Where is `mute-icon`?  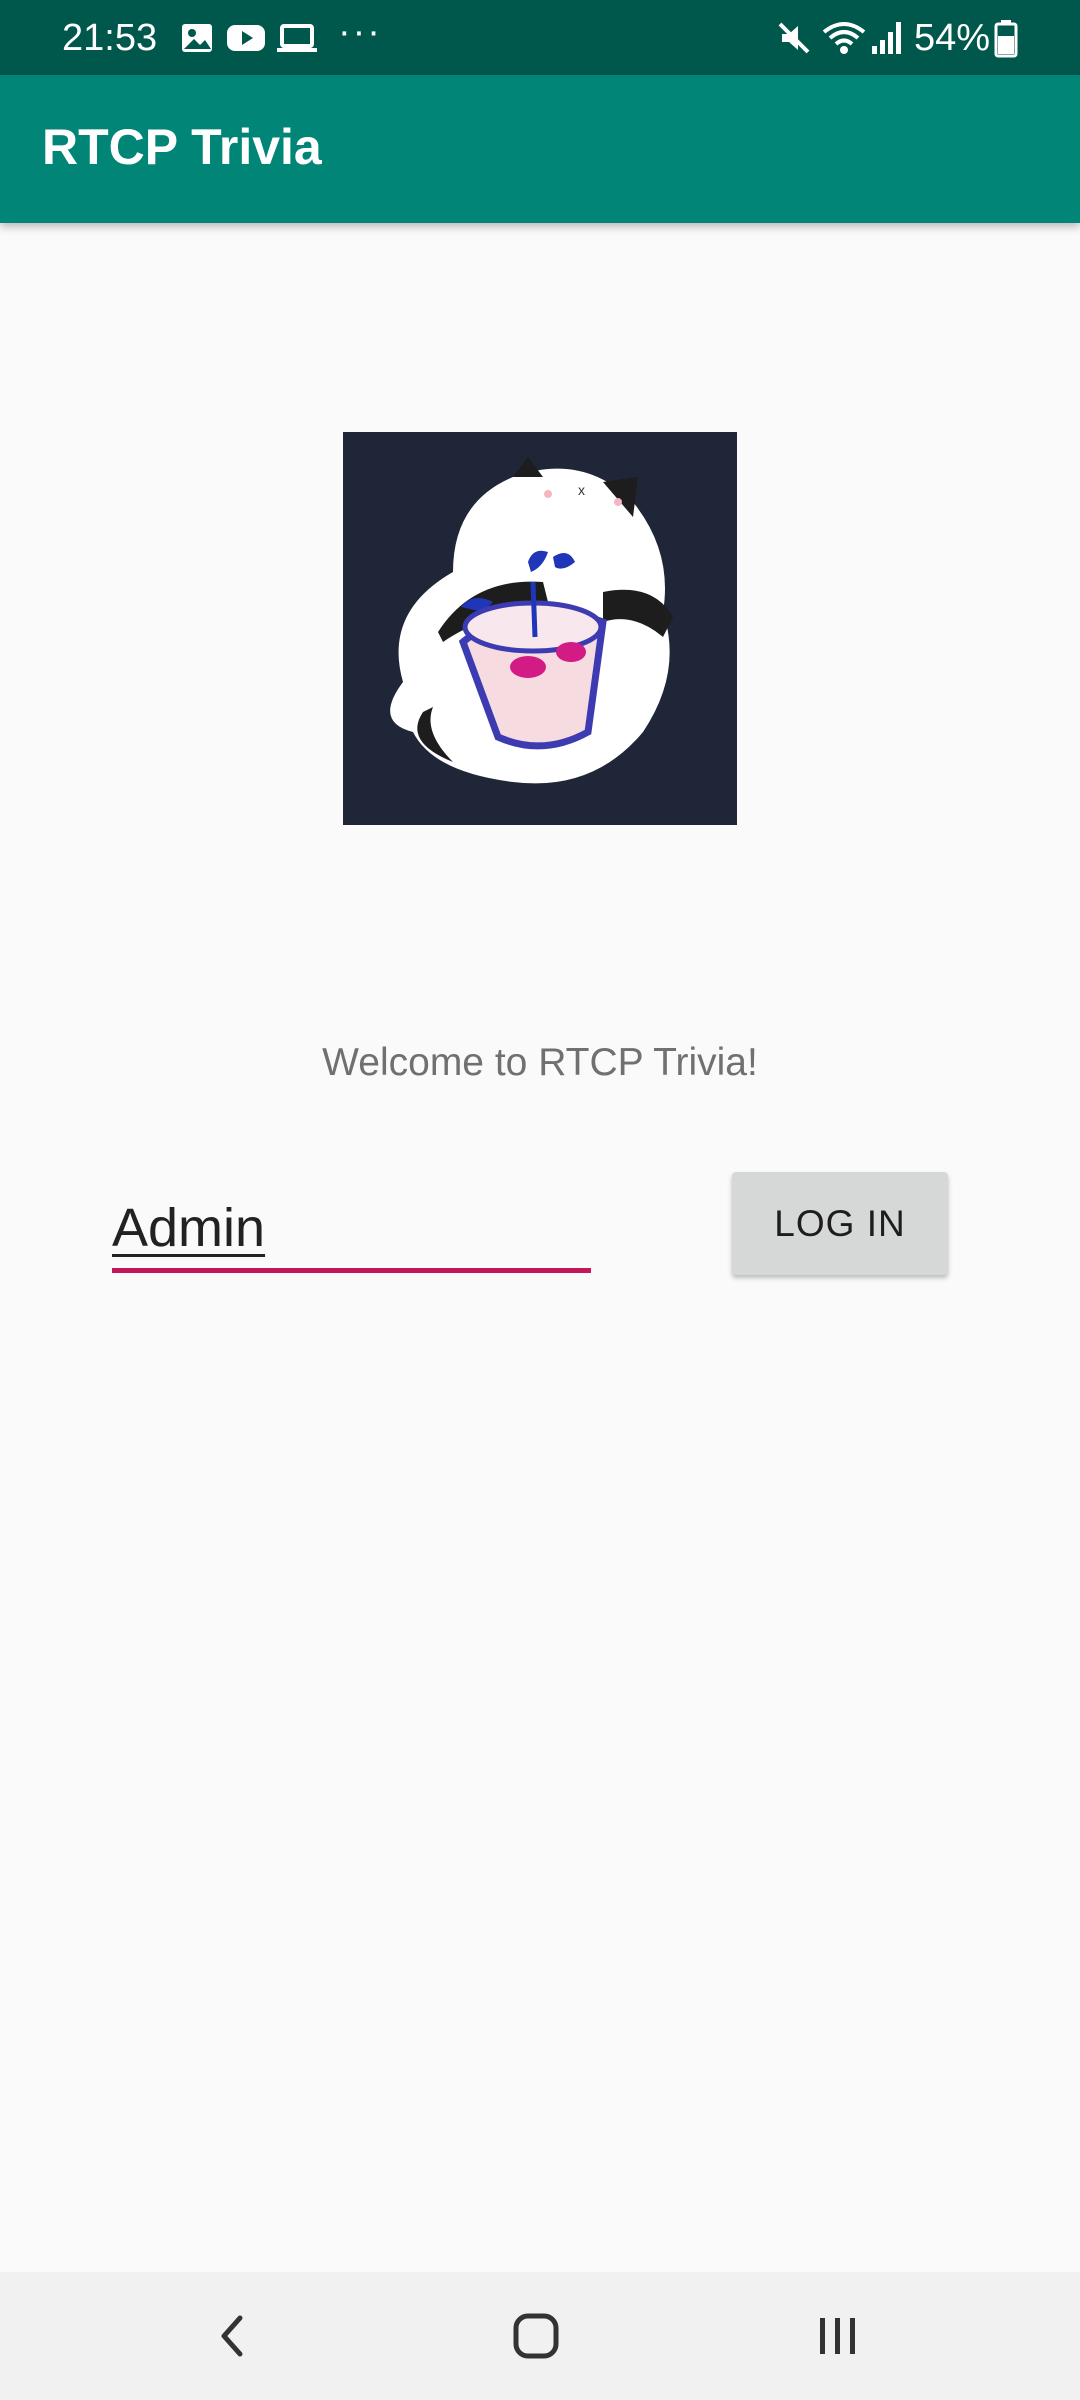 mute-icon is located at coordinates (794, 38).